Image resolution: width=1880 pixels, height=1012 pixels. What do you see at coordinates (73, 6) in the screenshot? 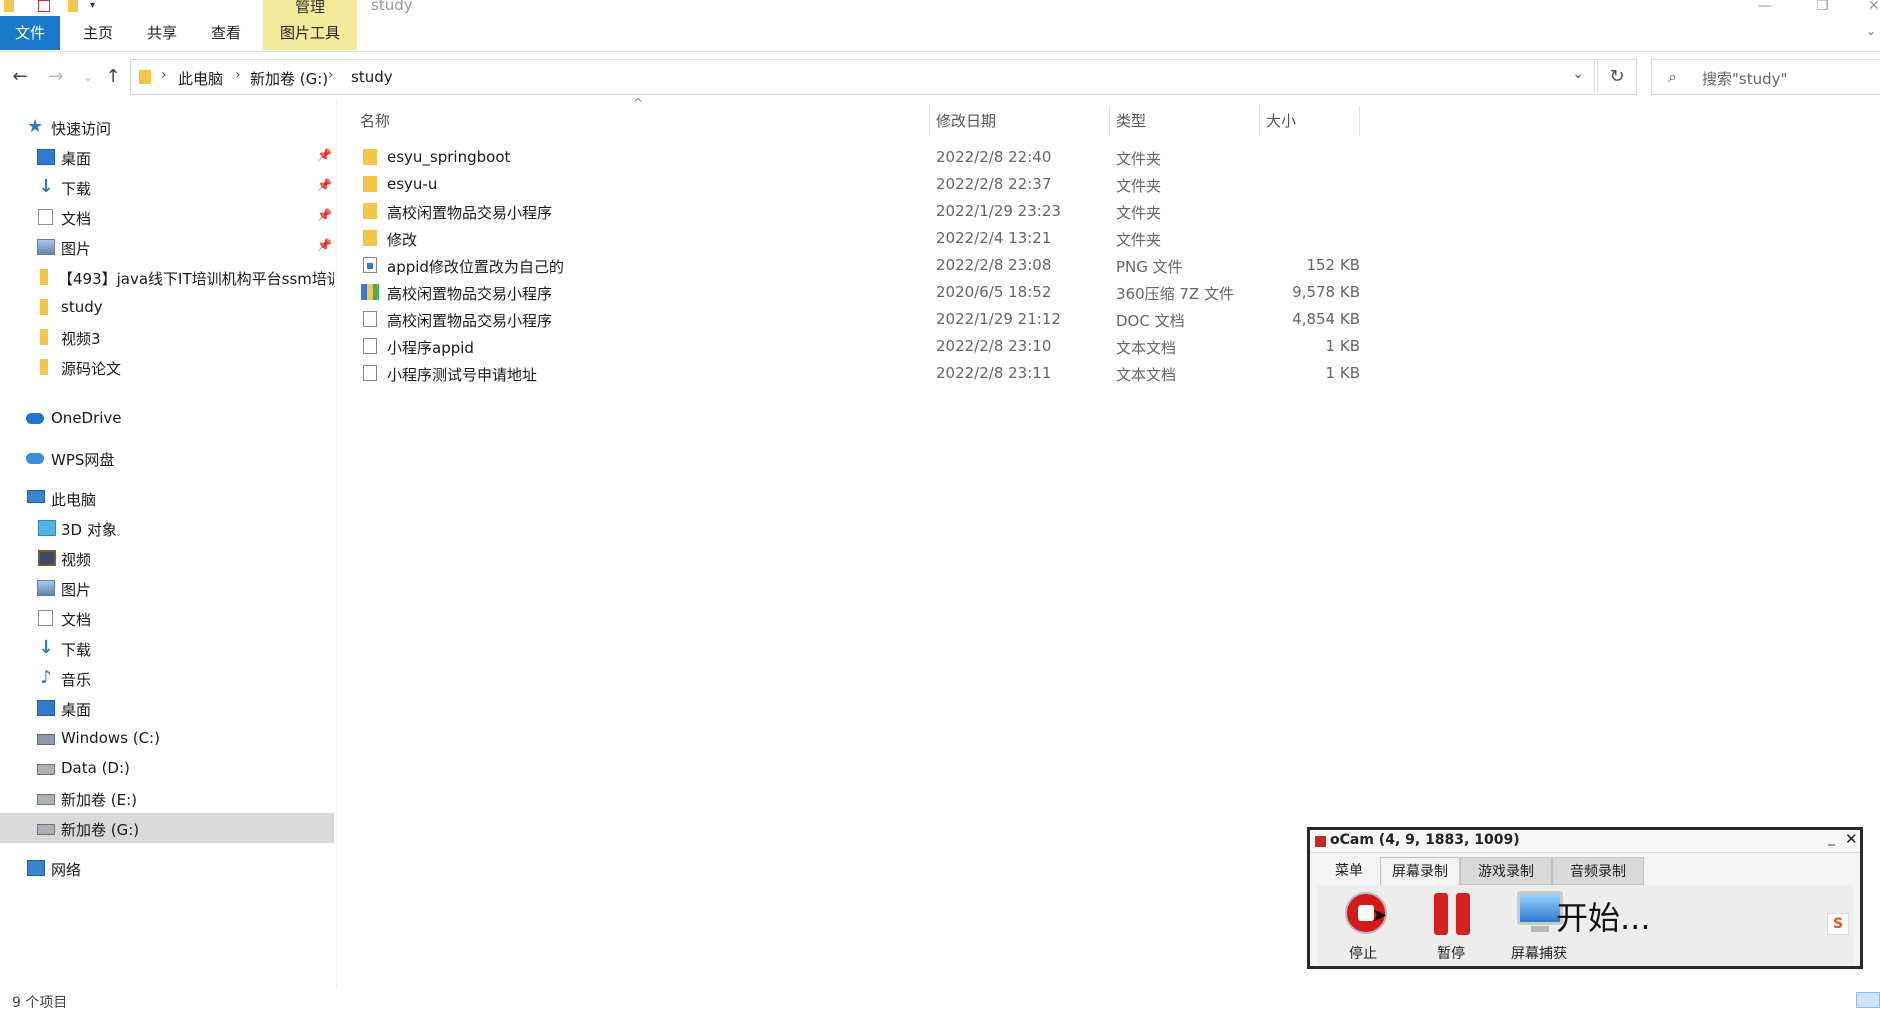
I see `new-folder-icon` at bounding box center [73, 6].